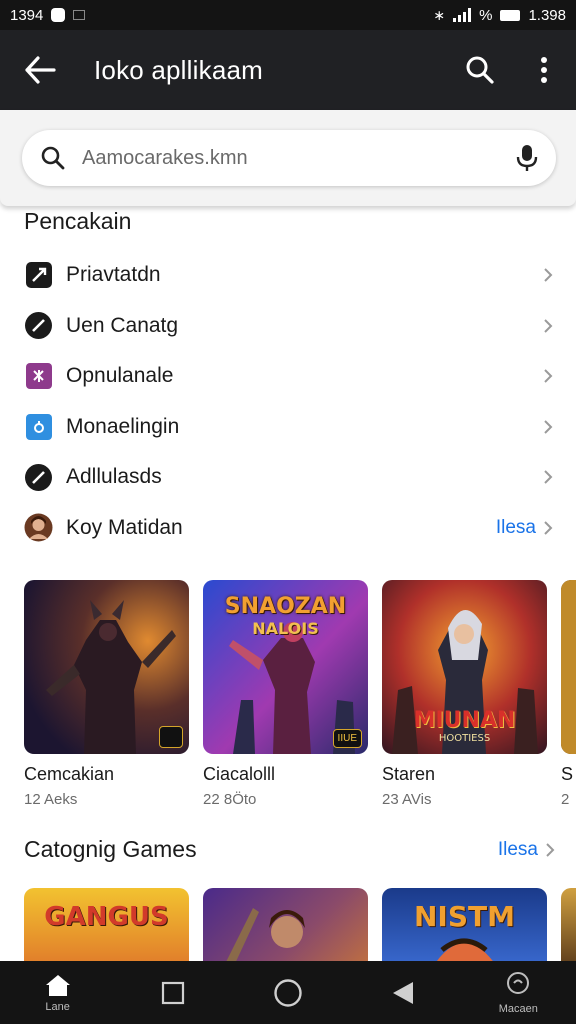  I want to click on list-item: Monaelingin, so click(288, 427).